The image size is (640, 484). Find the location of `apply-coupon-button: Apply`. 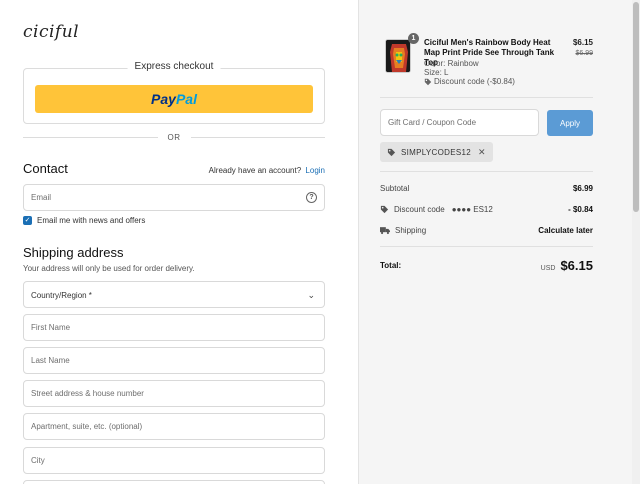

apply-coupon-button: Apply is located at coordinates (570, 123).